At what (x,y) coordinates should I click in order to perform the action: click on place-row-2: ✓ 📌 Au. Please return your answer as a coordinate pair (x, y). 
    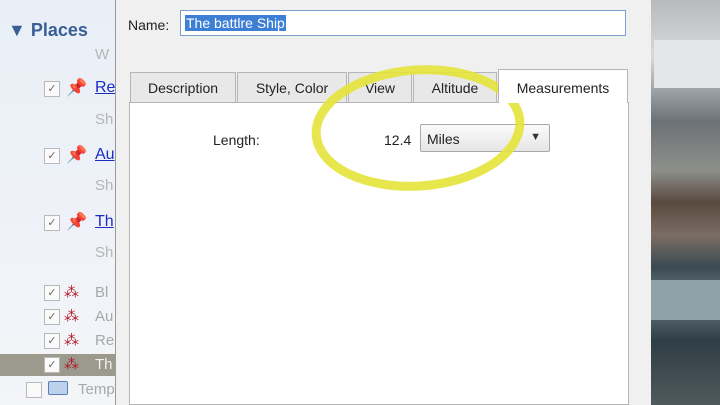
    Looking at the image, I should click on (64, 156).